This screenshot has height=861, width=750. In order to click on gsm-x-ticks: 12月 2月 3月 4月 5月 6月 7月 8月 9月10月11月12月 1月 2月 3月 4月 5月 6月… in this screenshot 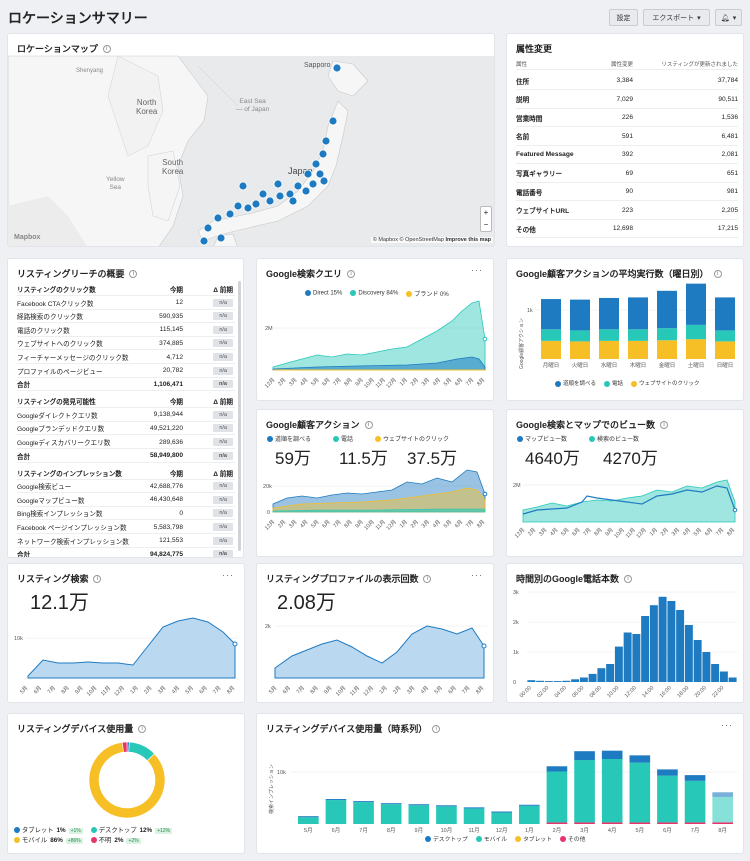, I will do `click(624, 532)`.